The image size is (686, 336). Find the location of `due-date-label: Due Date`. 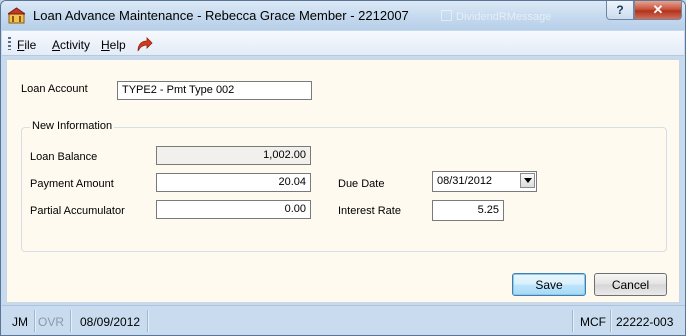

due-date-label: Due Date is located at coordinates (361, 184).